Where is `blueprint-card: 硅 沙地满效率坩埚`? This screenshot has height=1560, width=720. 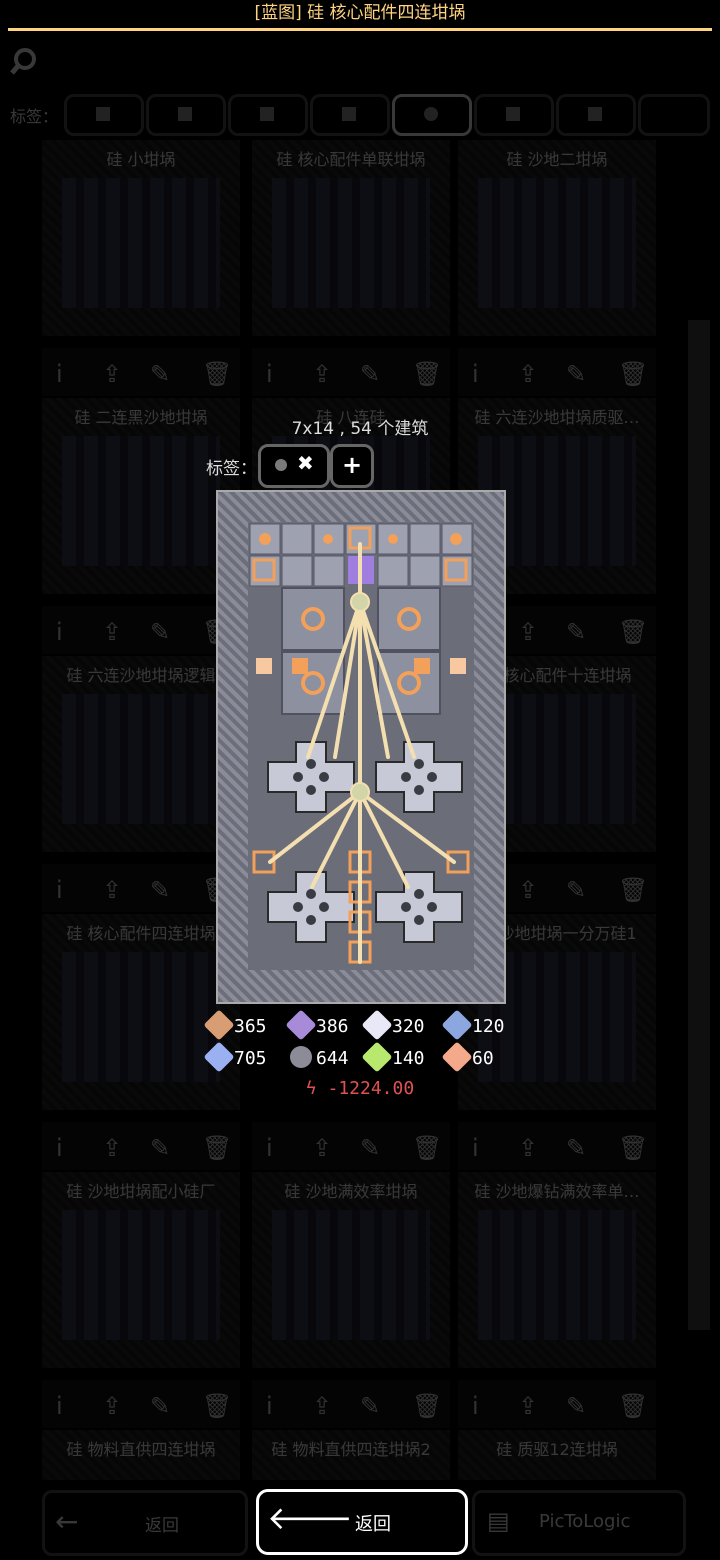
blueprint-card: 硅 沙地满效率坩埚 is located at coordinates (351, 1270).